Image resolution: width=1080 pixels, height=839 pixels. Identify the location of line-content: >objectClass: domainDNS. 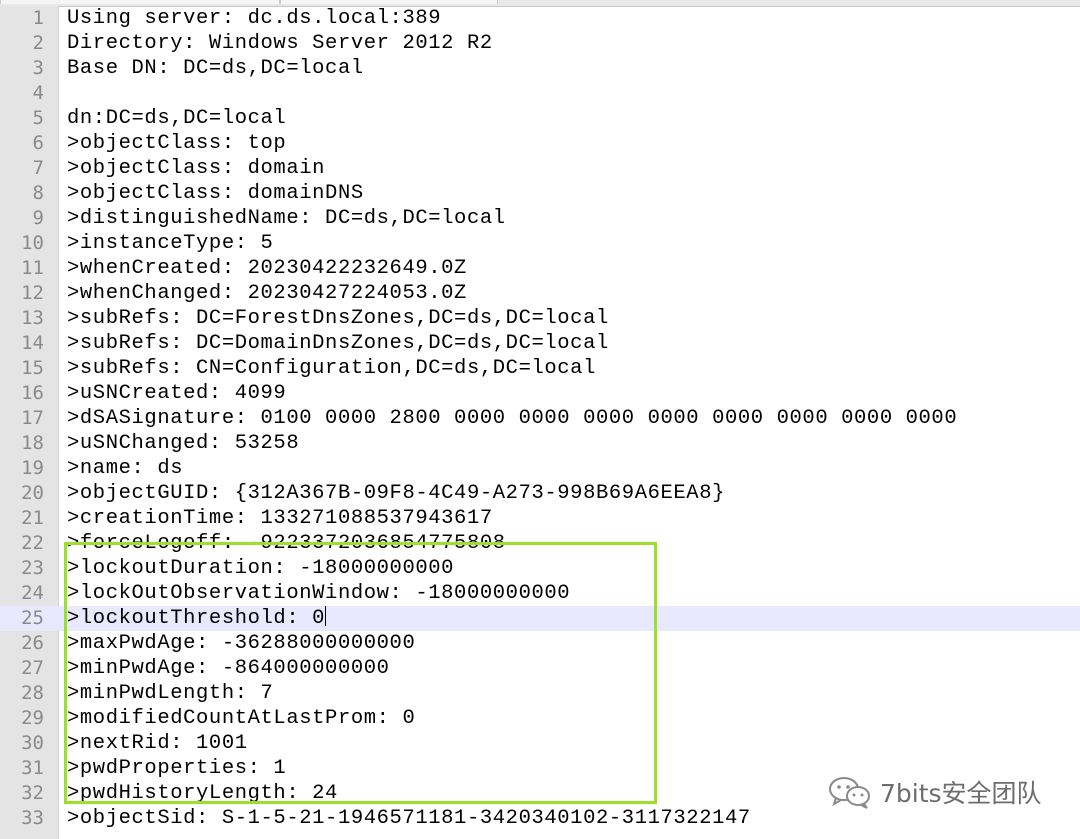
(215, 193).